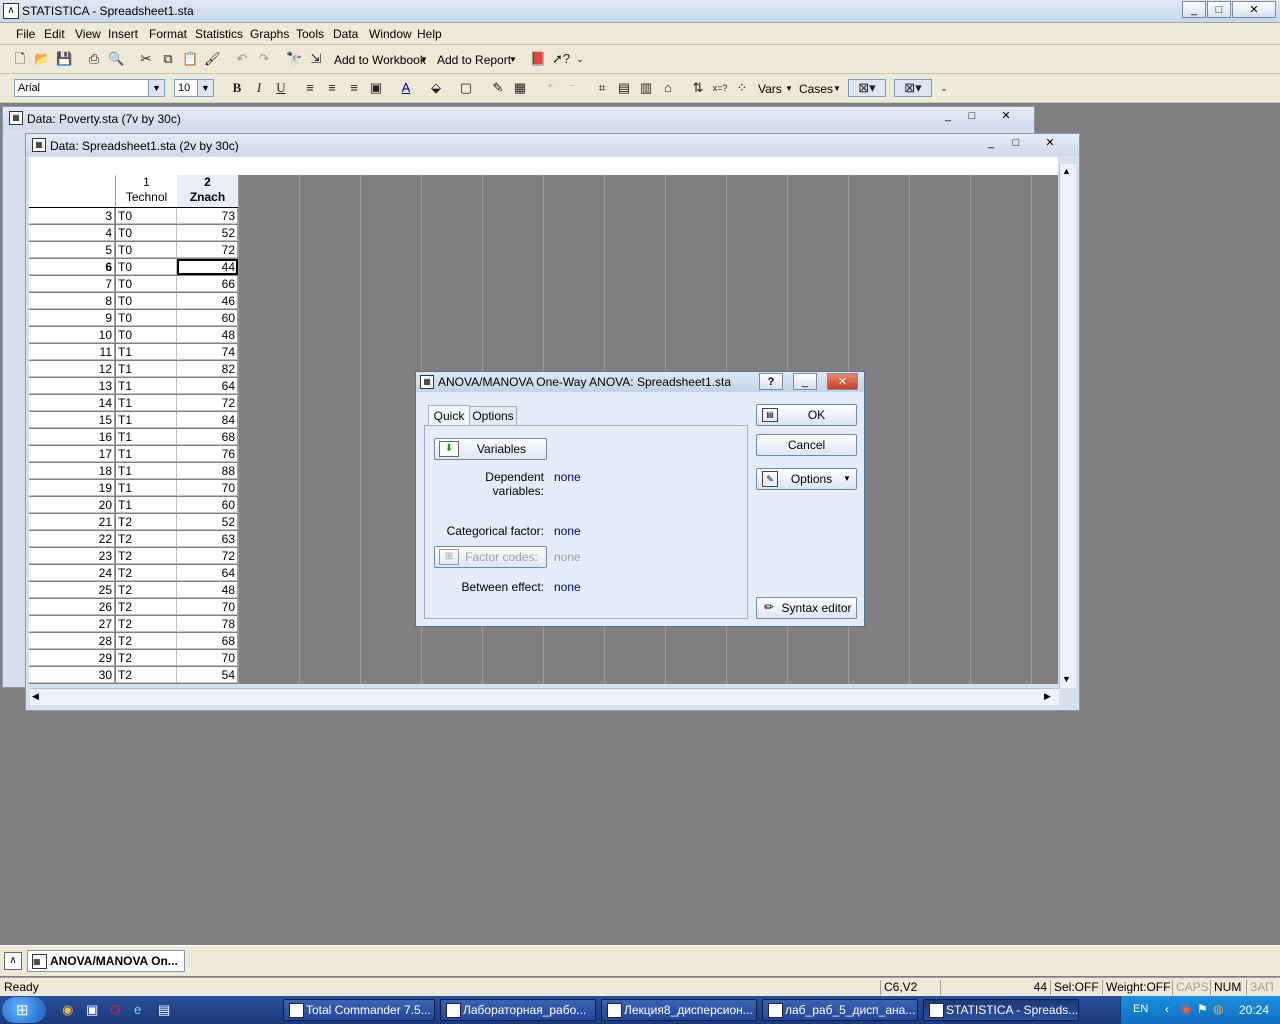  I want to click on menu-graphs: Graphs, so click(269, 34).